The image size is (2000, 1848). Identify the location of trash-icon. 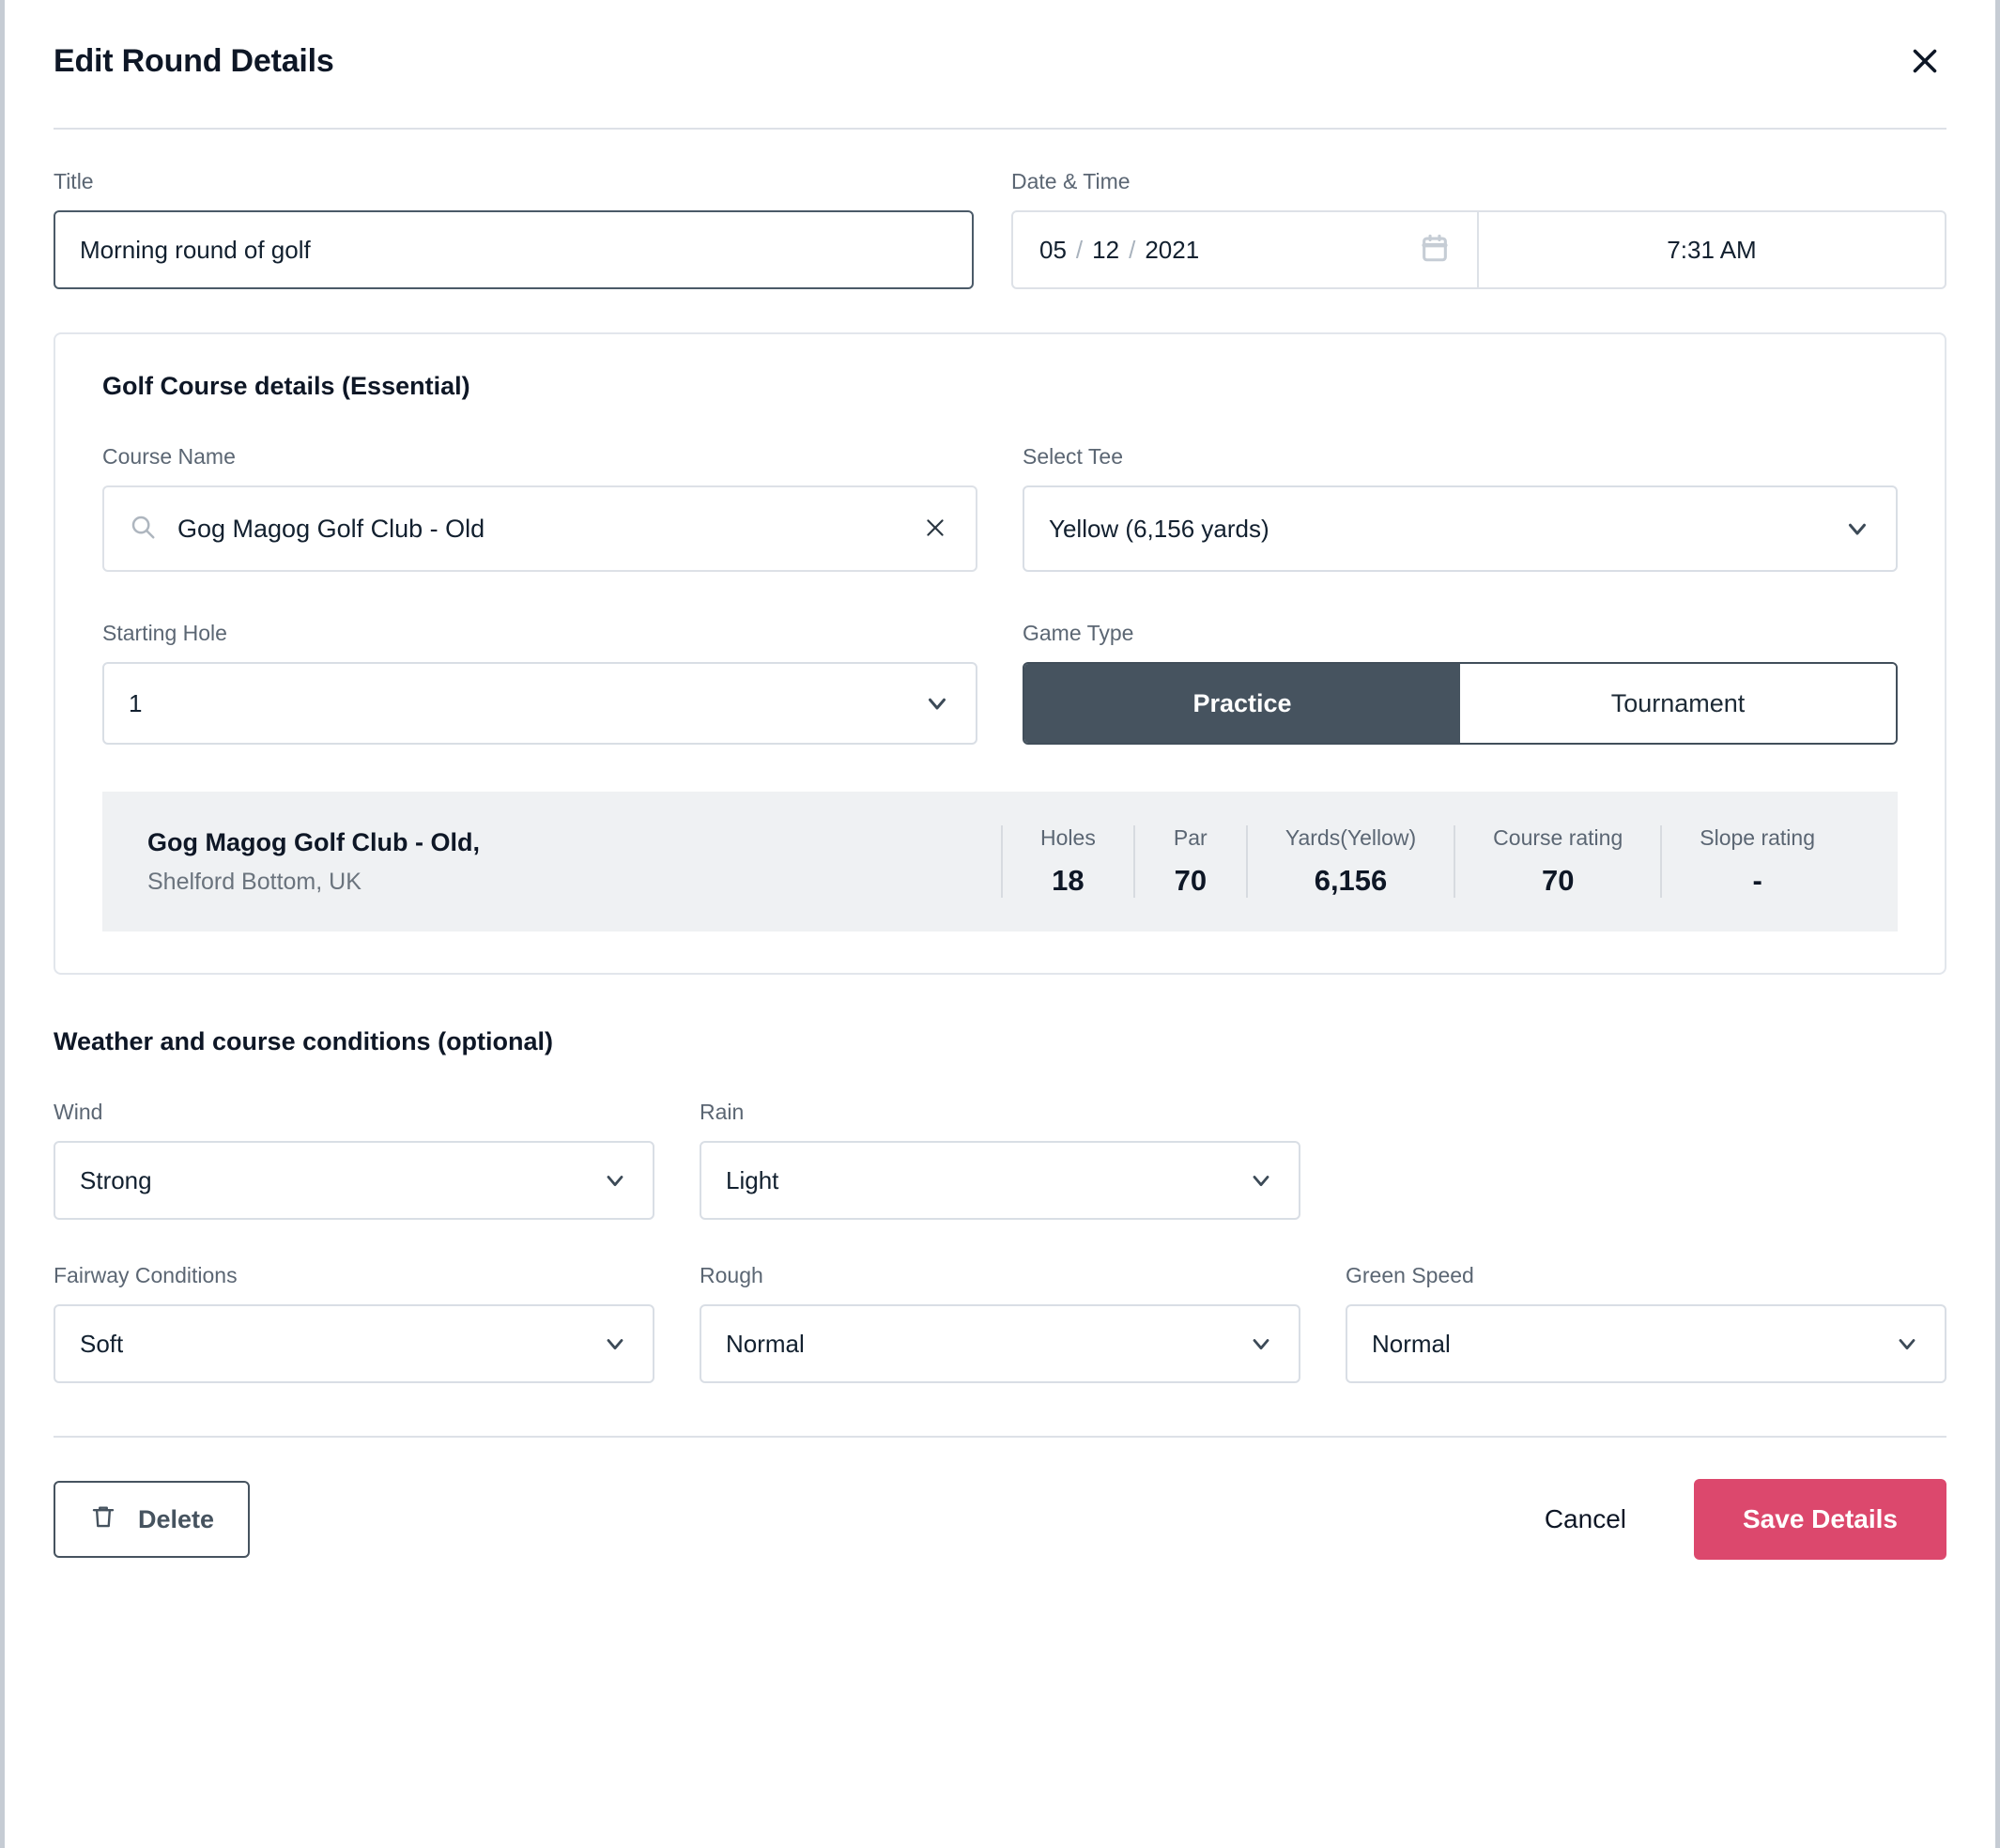
(103, 1519).